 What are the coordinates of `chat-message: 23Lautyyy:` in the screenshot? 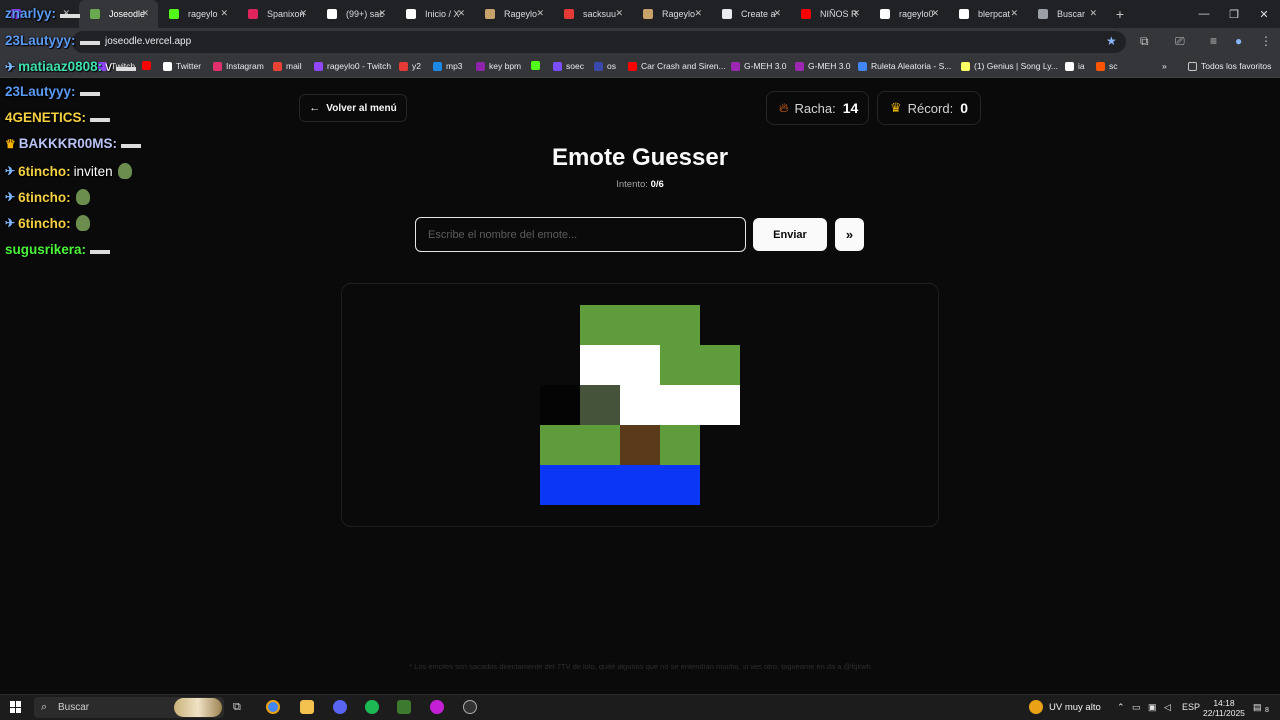 It's located at (52, 40).